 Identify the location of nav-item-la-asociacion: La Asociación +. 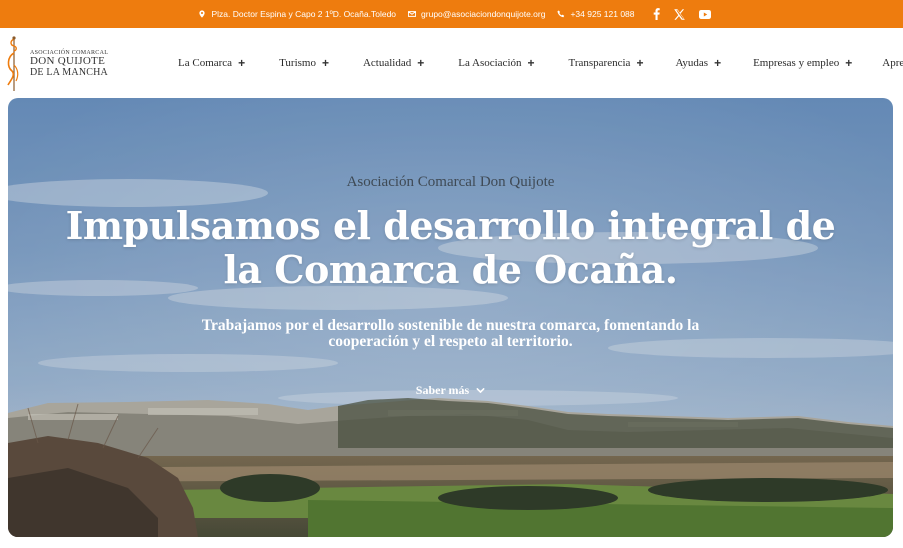
(496, 63).